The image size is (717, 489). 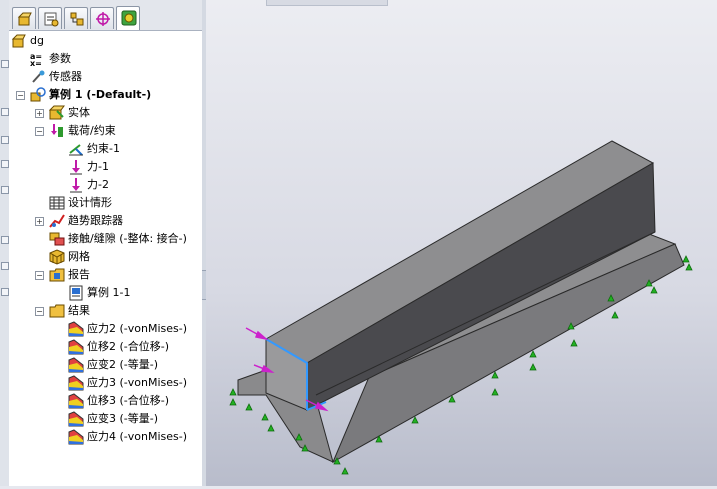 What do you see at coordinates (57, 275) in the screenshot?
I see `report-folder-icon` at bounding box center [57, 275].